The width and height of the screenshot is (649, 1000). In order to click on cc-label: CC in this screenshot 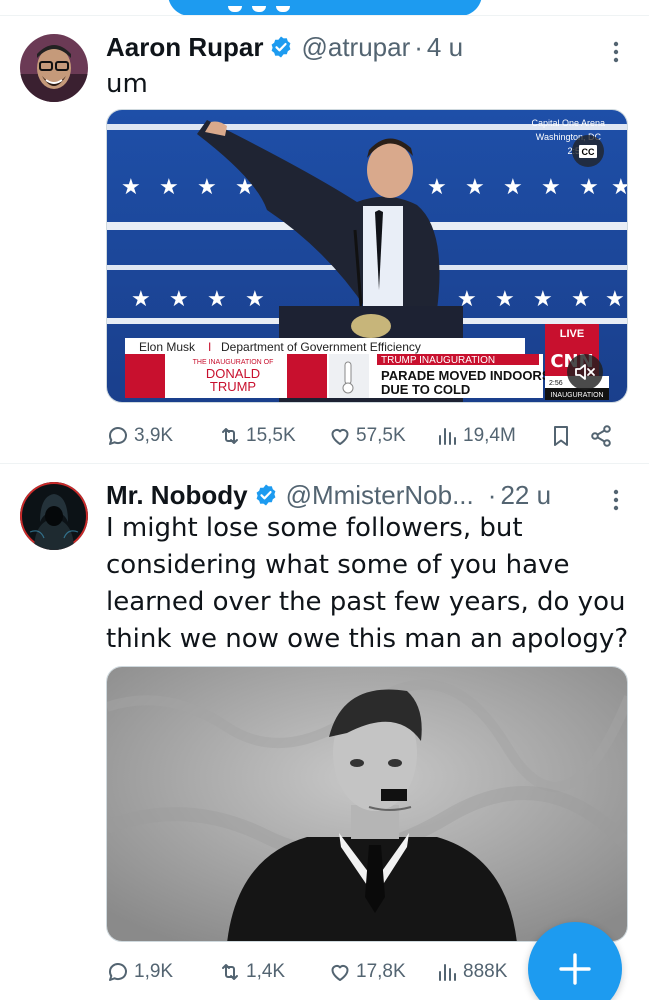, I will do `click(588, 152)`.